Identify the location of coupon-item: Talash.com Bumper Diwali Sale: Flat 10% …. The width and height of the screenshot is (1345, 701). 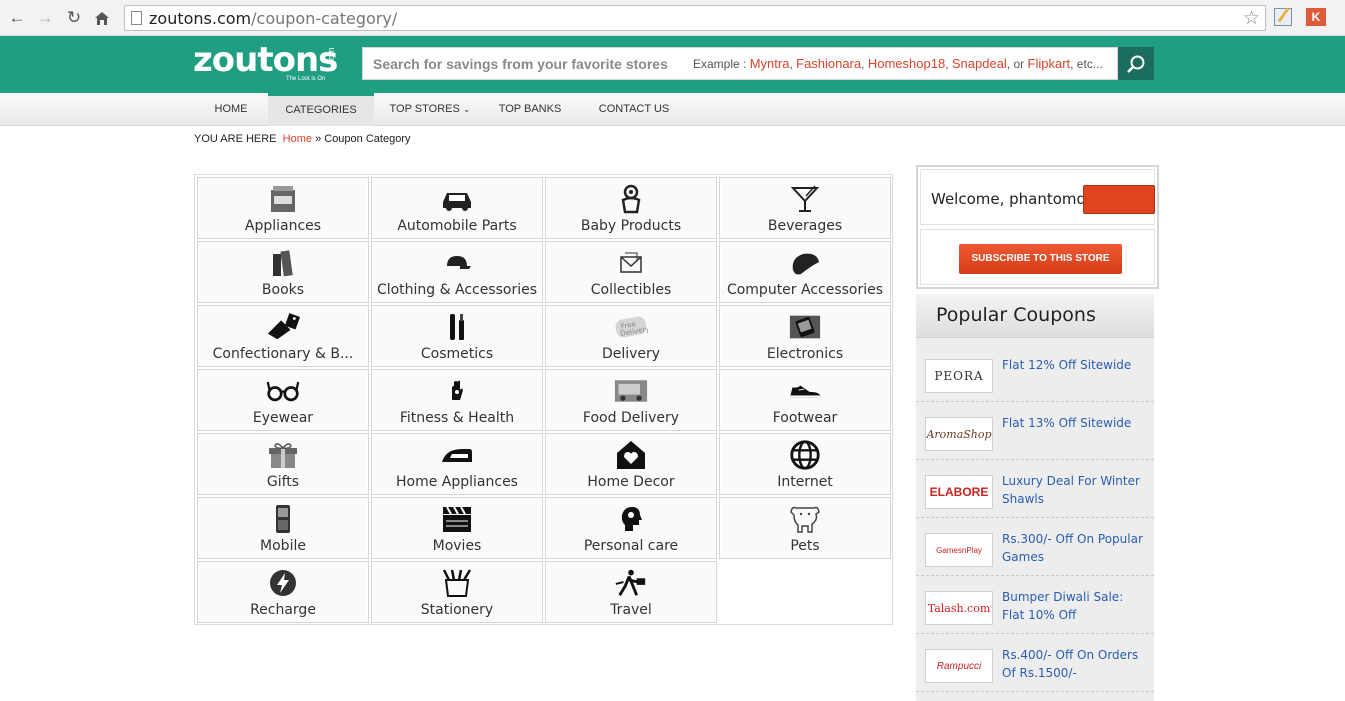
(1035, 605).